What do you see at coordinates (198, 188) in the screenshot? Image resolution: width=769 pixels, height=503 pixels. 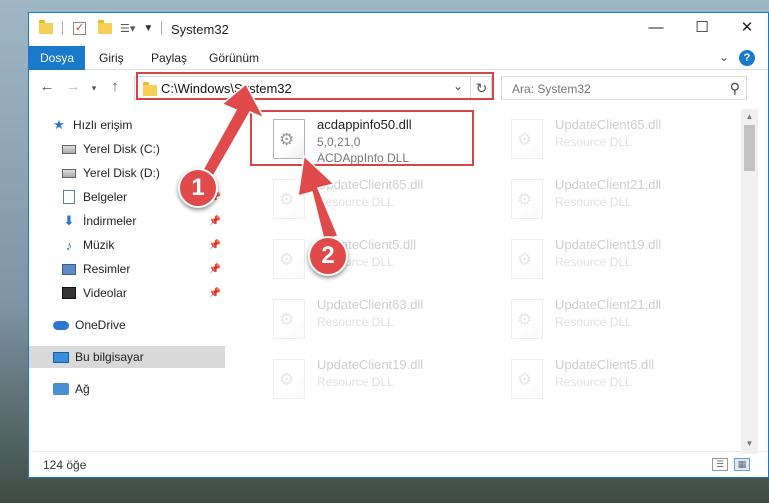 I see `step-badge-1: 1` at bounding box center [198, 188].